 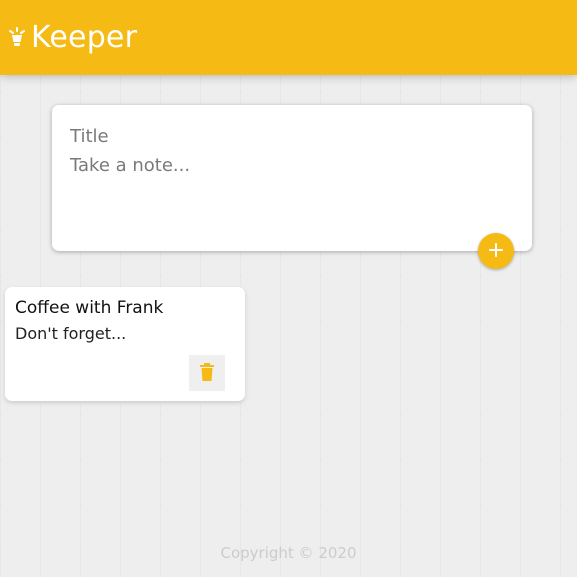 What do you see at coordinates (89, 308) in the screenshot?
I see `note-title: Coffee with Frank` at bounding box center [89, 308].